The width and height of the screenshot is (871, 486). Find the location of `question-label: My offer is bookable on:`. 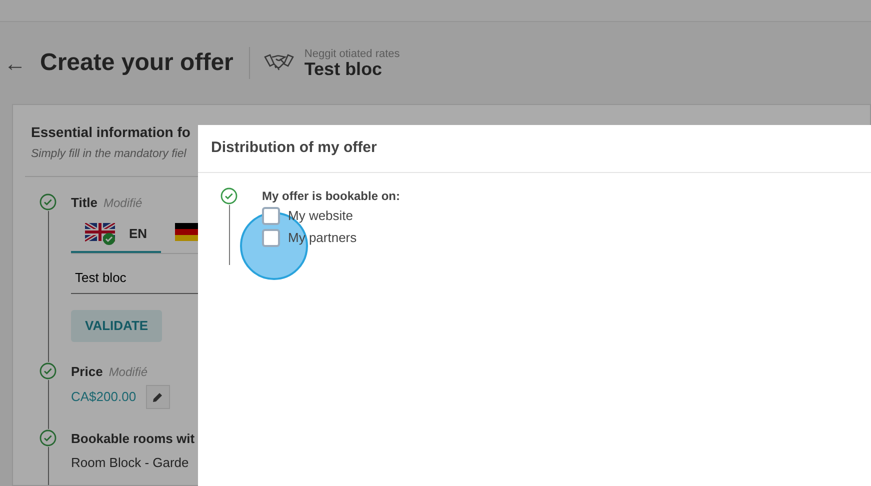

question-label: My offer is bookable on: is located at coordinates (331, 196).